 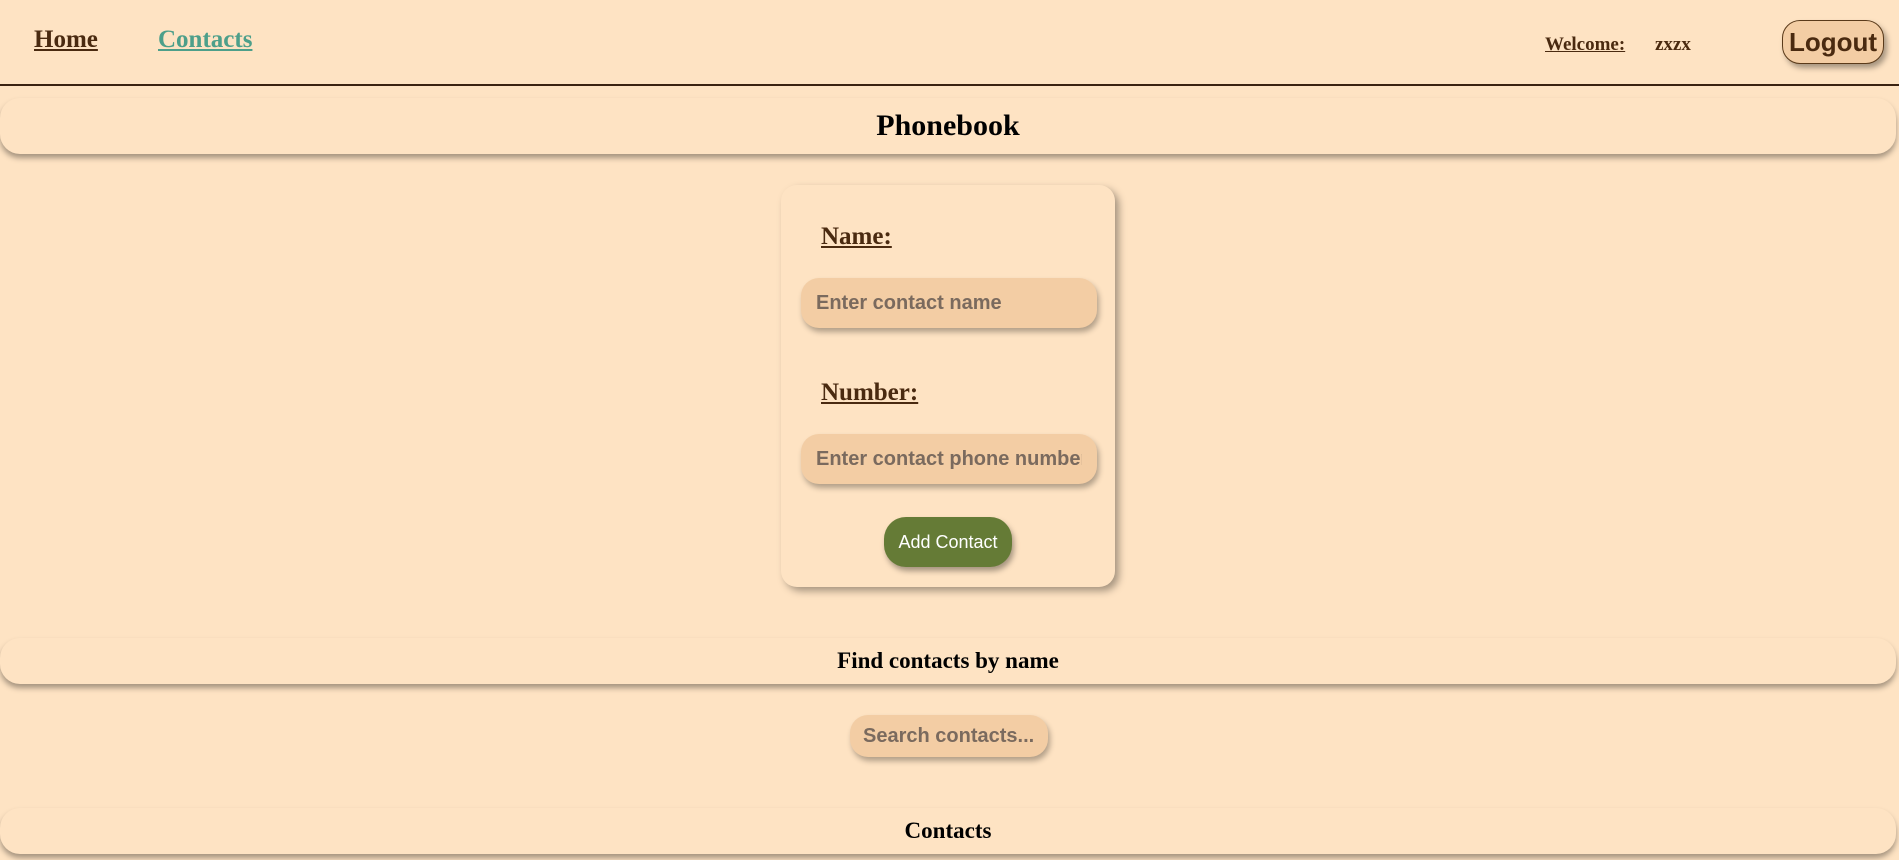 What do you see at coordinates (949, 303) in the screenshot?
I see `contact-name-input` at bounding box center [949, 303].